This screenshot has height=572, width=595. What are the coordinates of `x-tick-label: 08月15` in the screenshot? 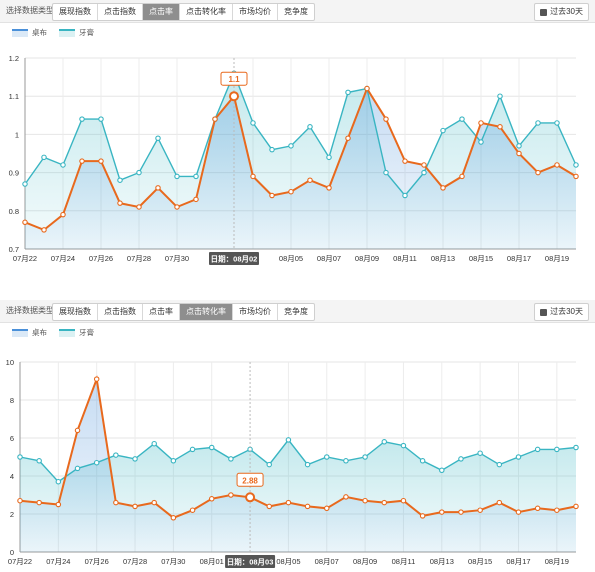 It's located at (481, 258).